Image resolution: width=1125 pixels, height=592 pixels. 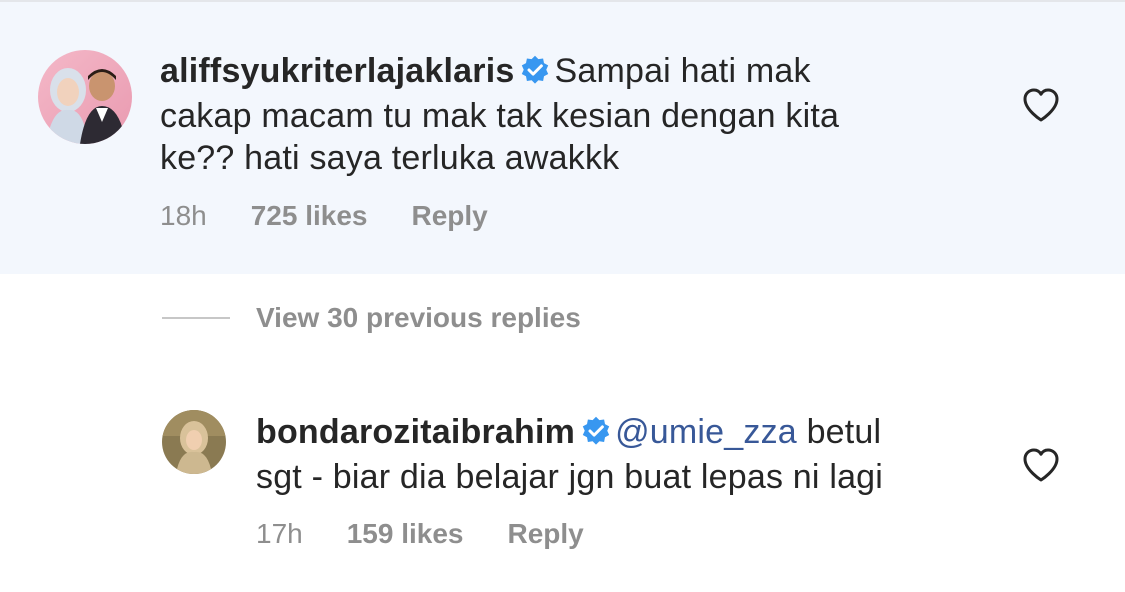 I want to click on comment-likes: 725 likes, so click(x=309, y=215).